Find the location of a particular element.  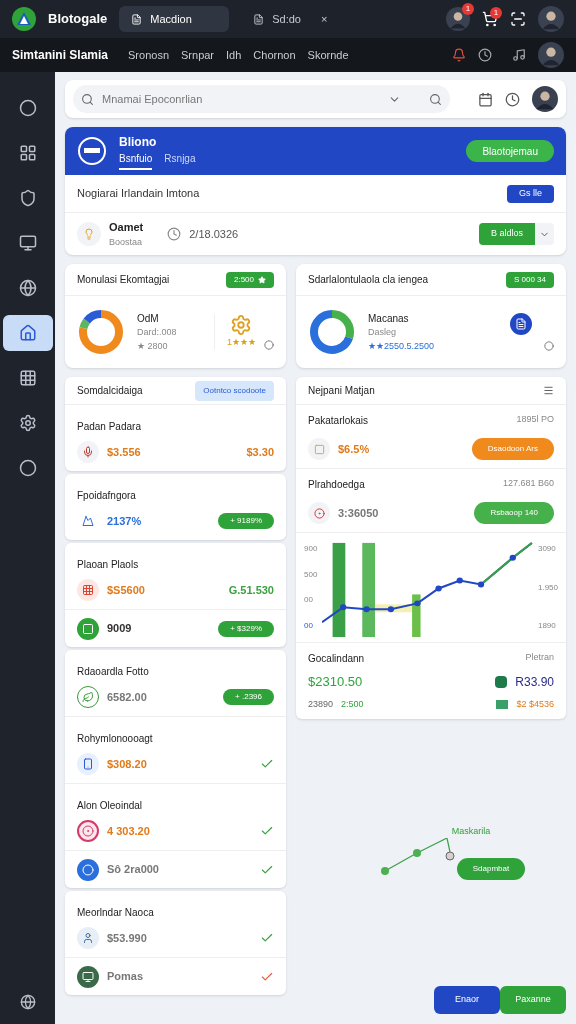

scan-icon is located at coordinates (518, 19).